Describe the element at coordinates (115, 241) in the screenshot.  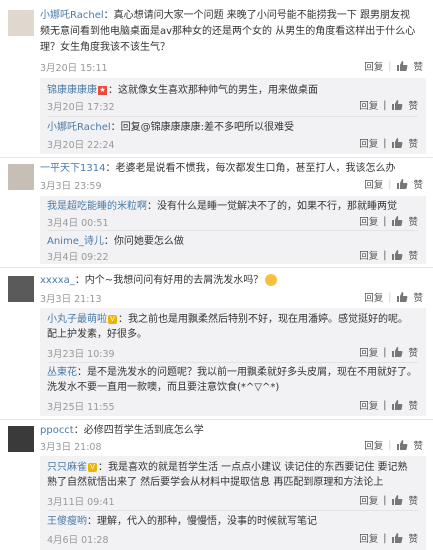
I see `reply-text: Anime_诗儿：你问她要怎么做` at that location.